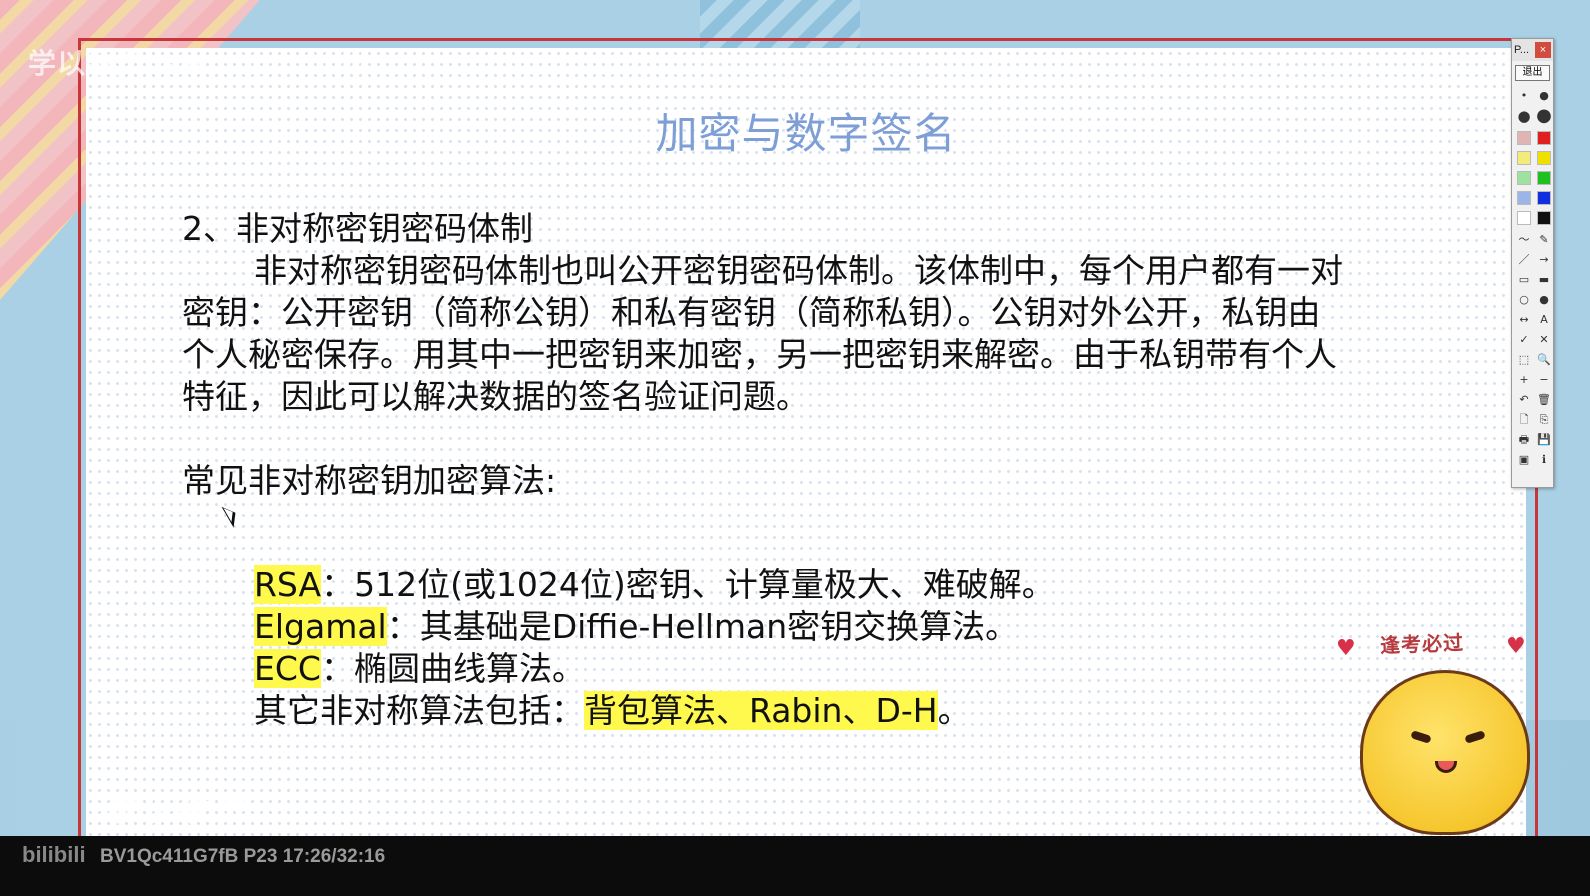  Describe the element at coordinates (54, 854) in the screenshot. I see `bilibili-logo: bilibili` at that location.